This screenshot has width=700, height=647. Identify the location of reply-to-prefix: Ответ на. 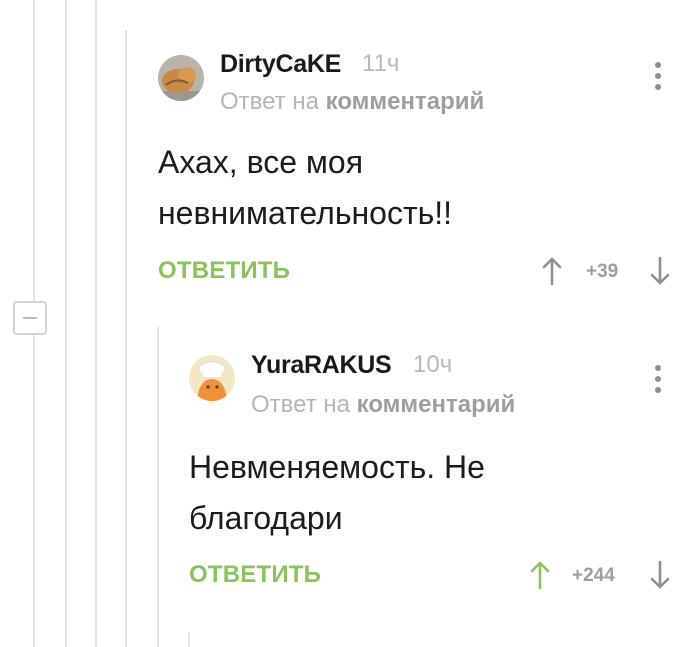
(300, 404).